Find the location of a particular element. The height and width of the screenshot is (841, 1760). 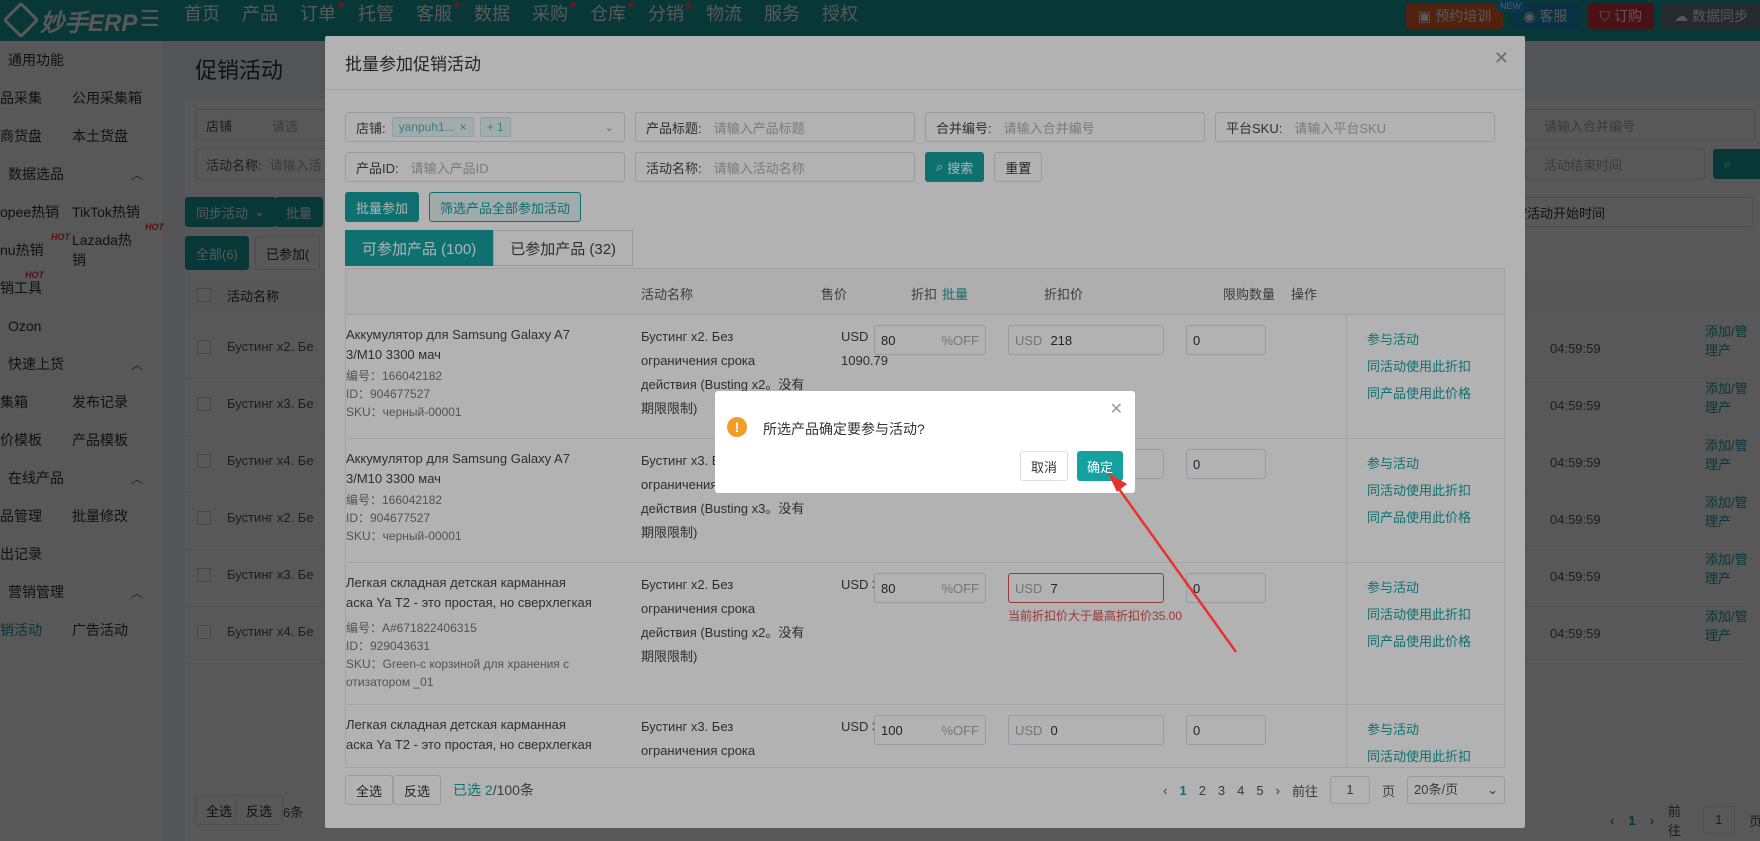

cancel-button: 取消 is located at coordinates (1044, 466).